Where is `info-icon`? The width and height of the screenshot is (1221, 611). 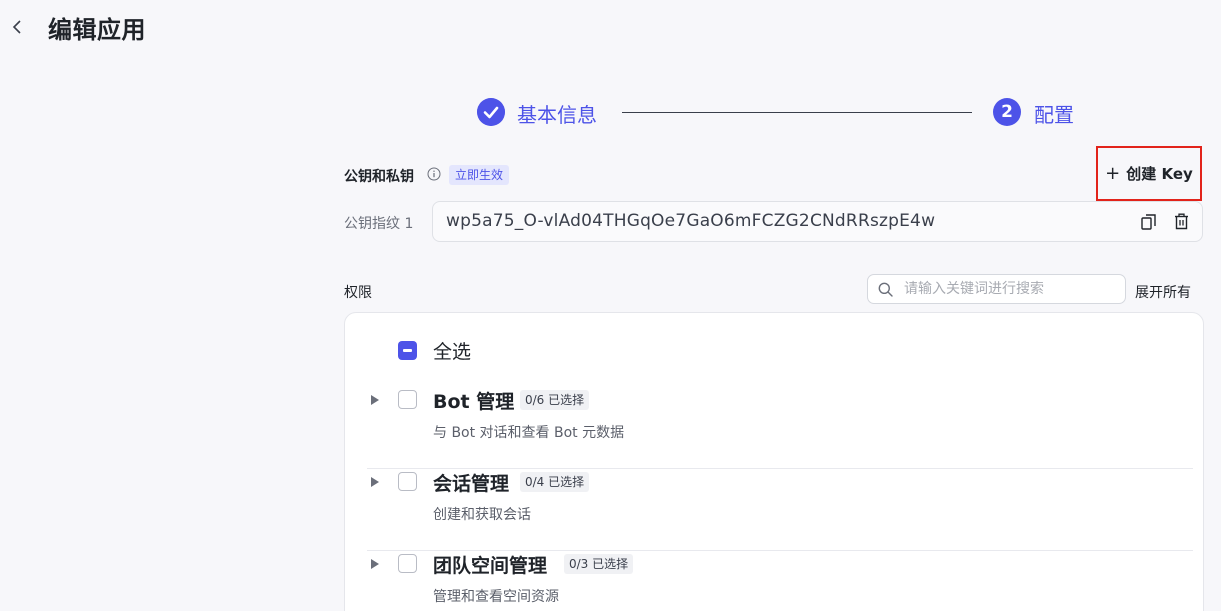
info-icon is located at coordinates (434, 174).